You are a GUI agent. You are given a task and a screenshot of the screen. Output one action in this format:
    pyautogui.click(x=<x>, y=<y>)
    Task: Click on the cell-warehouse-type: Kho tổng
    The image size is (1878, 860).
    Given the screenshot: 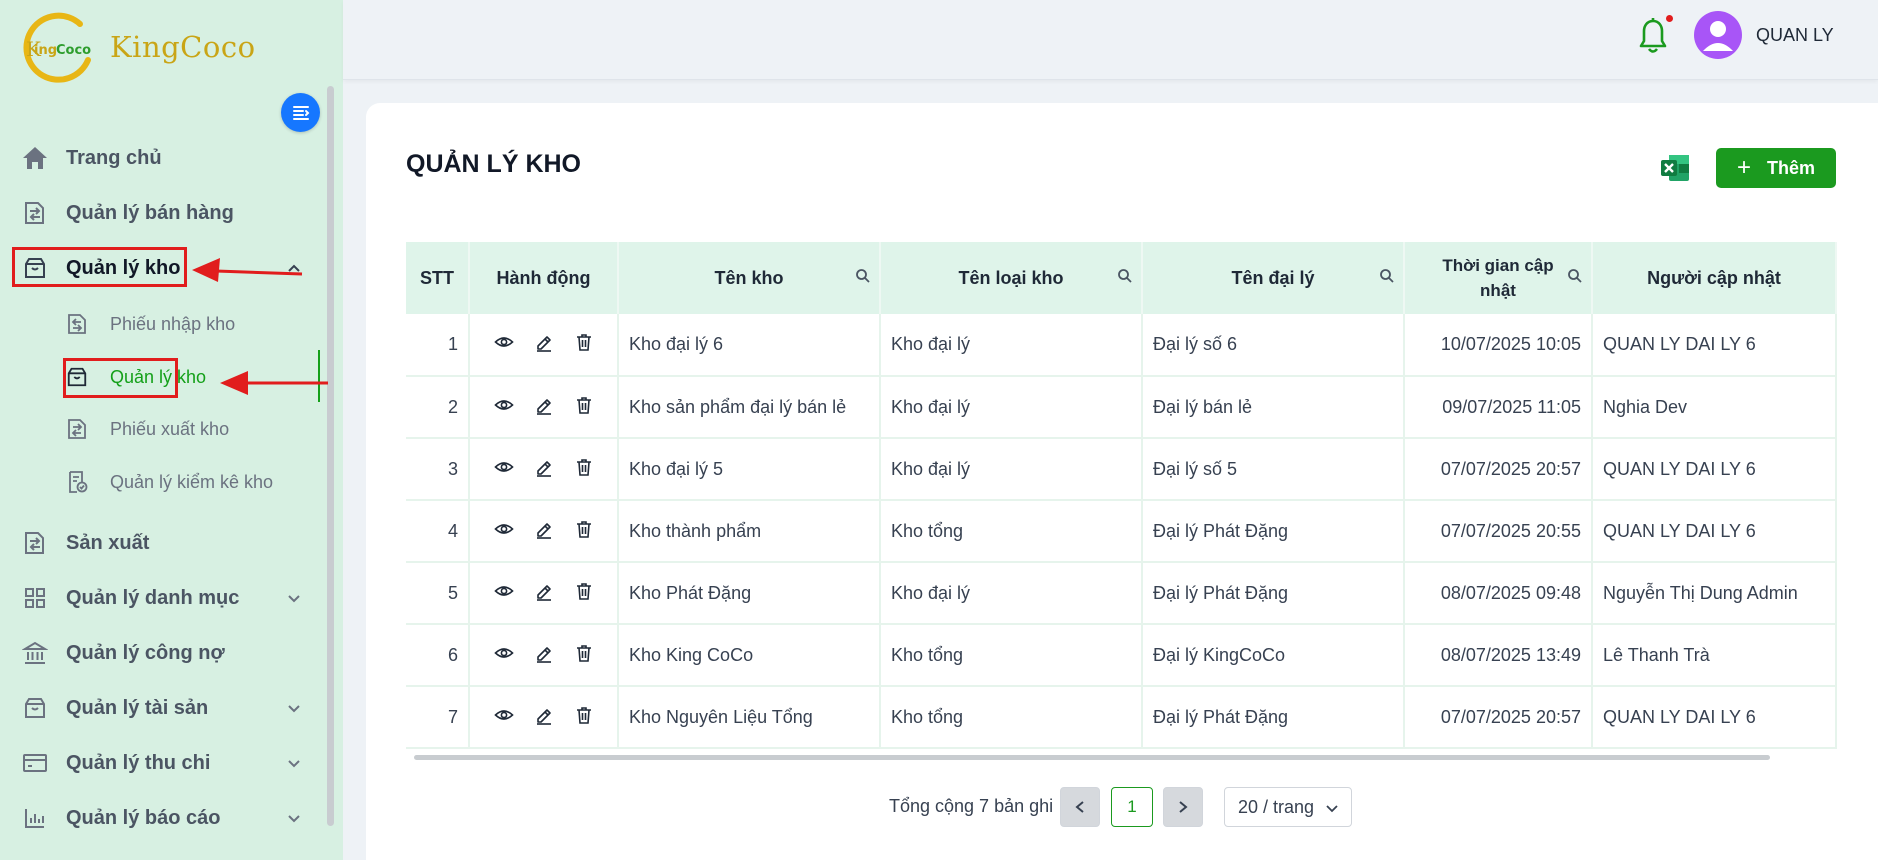 What is the action you would take?
    pyautogui.click(x=1011, y=717)
    